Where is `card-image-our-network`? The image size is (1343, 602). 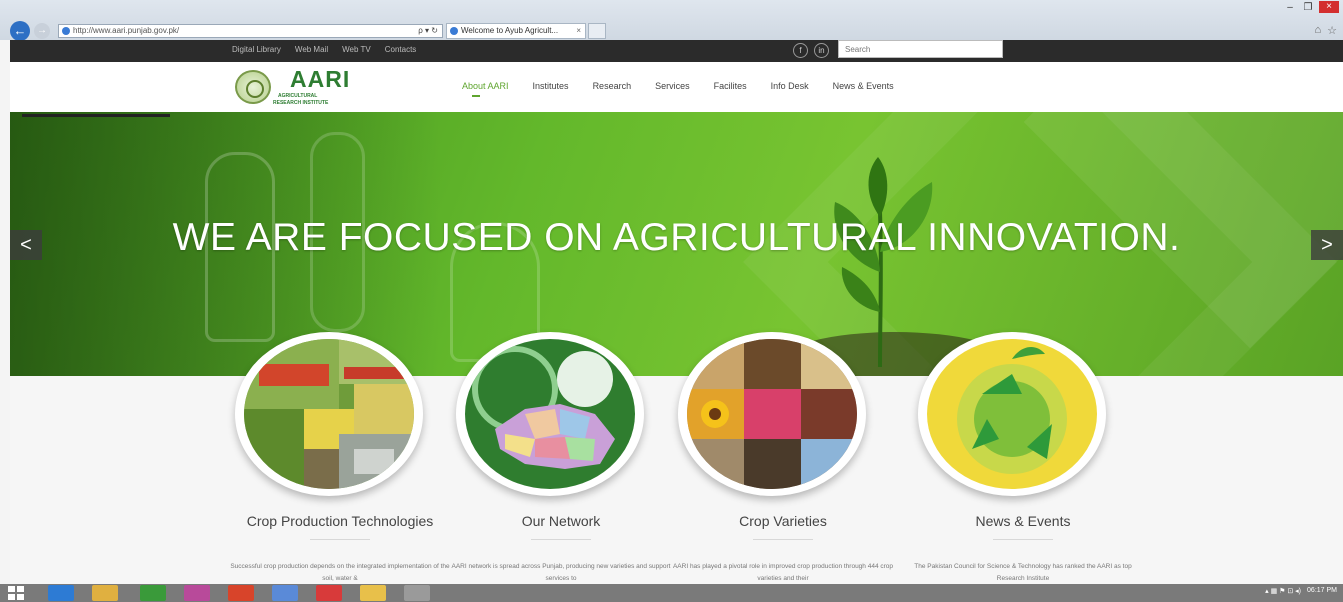
card-image-our-network is located at coordinates (550, 414).